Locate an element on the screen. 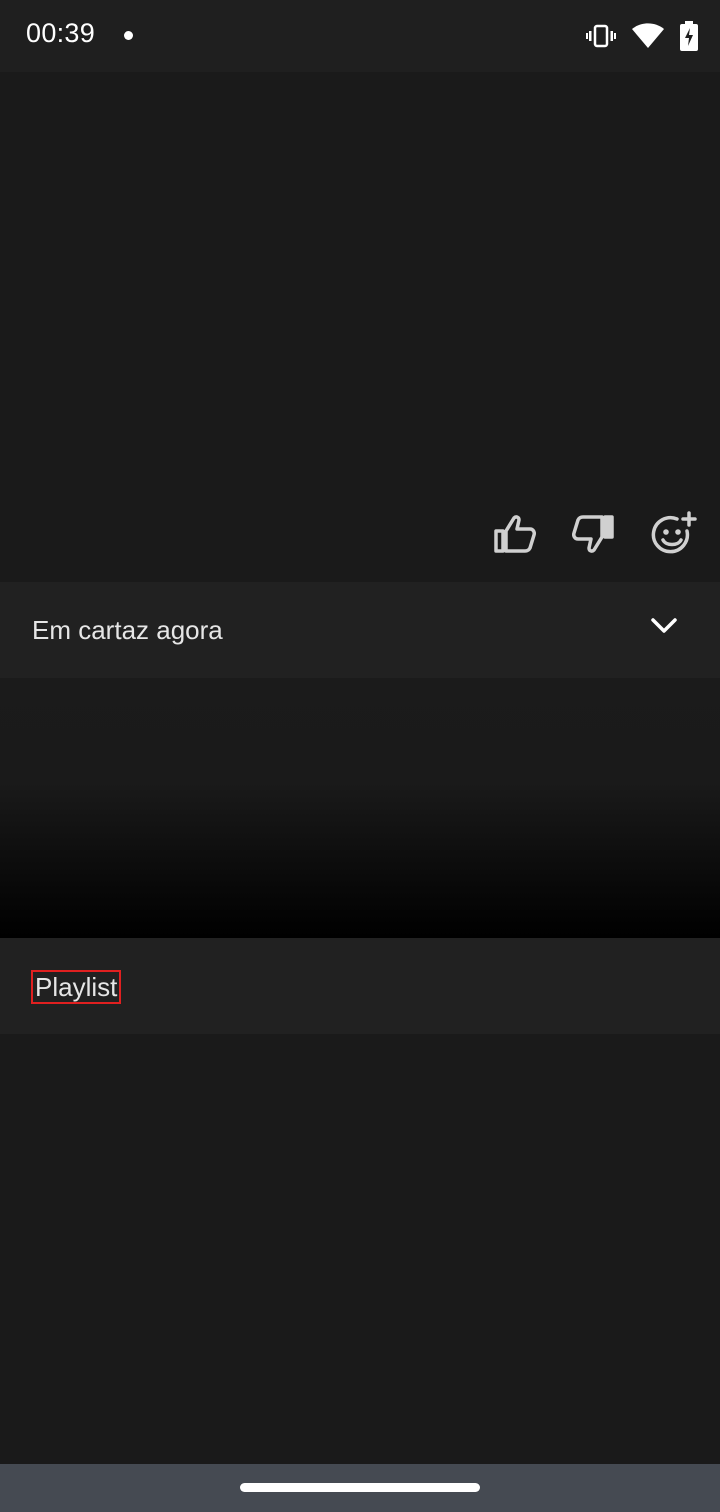 The image size is (720, 1512). thumbs-down-button is located at coordinates (594, 536).